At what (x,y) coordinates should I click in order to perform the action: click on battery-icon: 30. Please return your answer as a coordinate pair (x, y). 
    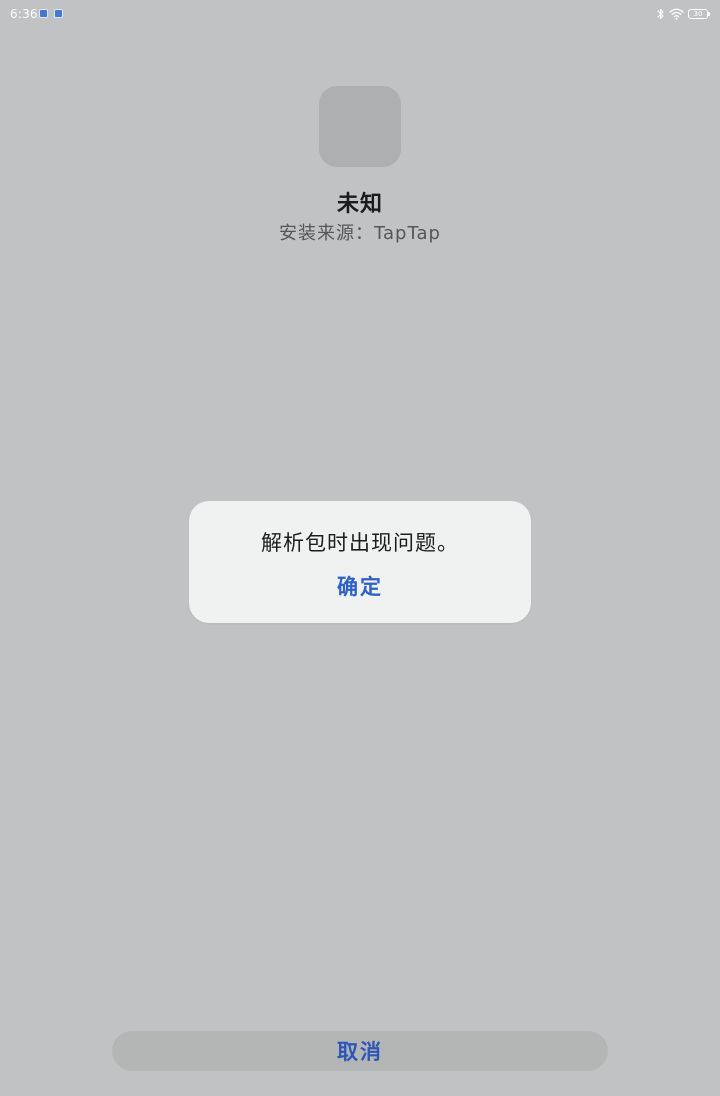
    Looking at the image, I should click on (699, 14).